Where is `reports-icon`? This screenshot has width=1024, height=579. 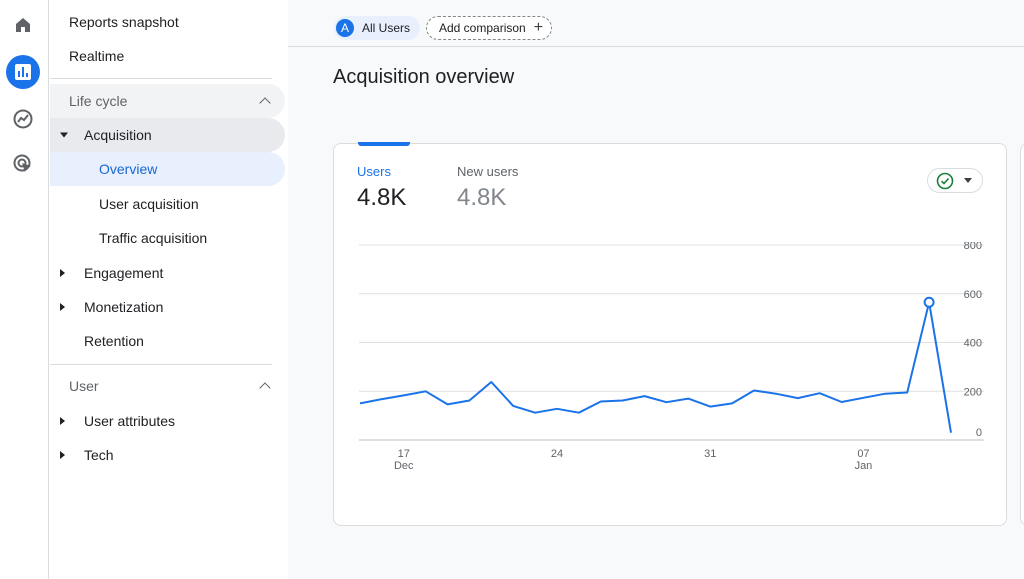 reports-icon is located at coordinates (23, 72).